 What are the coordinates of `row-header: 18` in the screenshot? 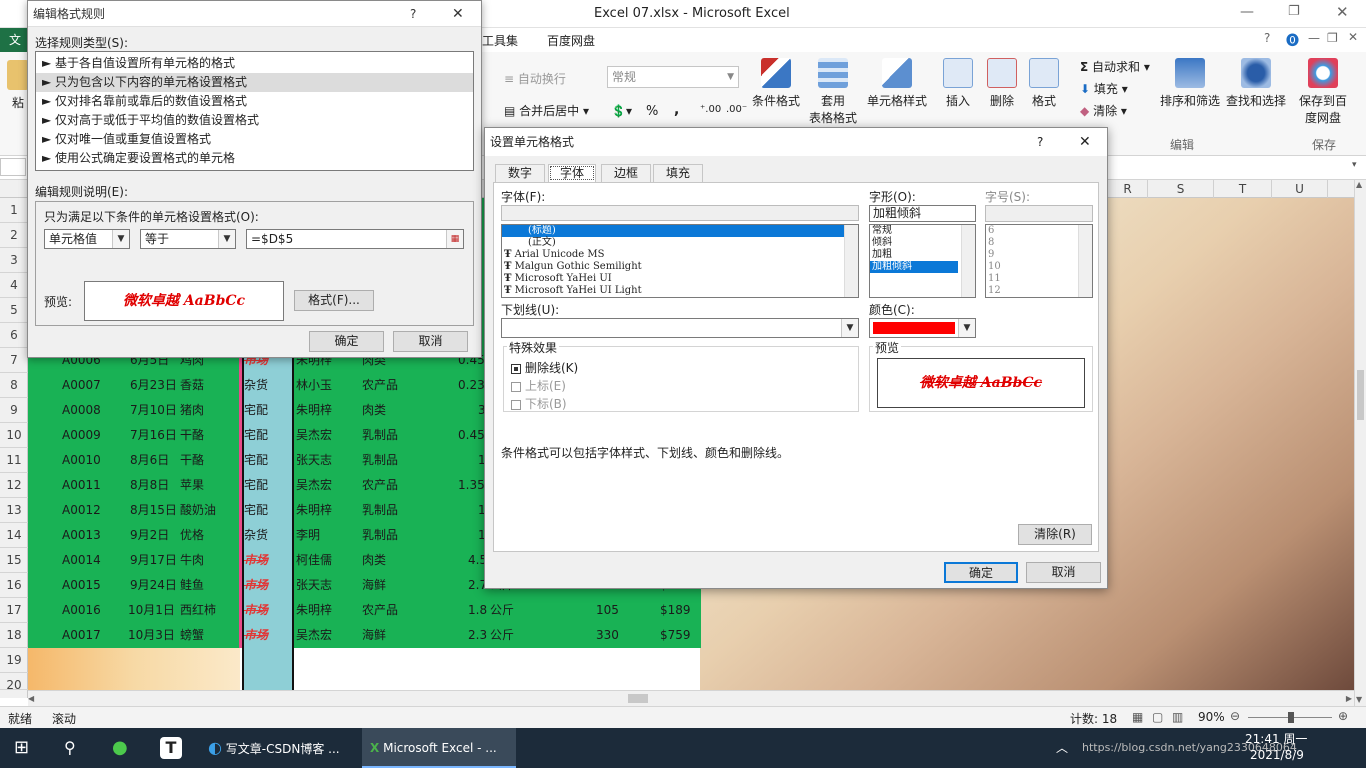 It's located at (14, 635).